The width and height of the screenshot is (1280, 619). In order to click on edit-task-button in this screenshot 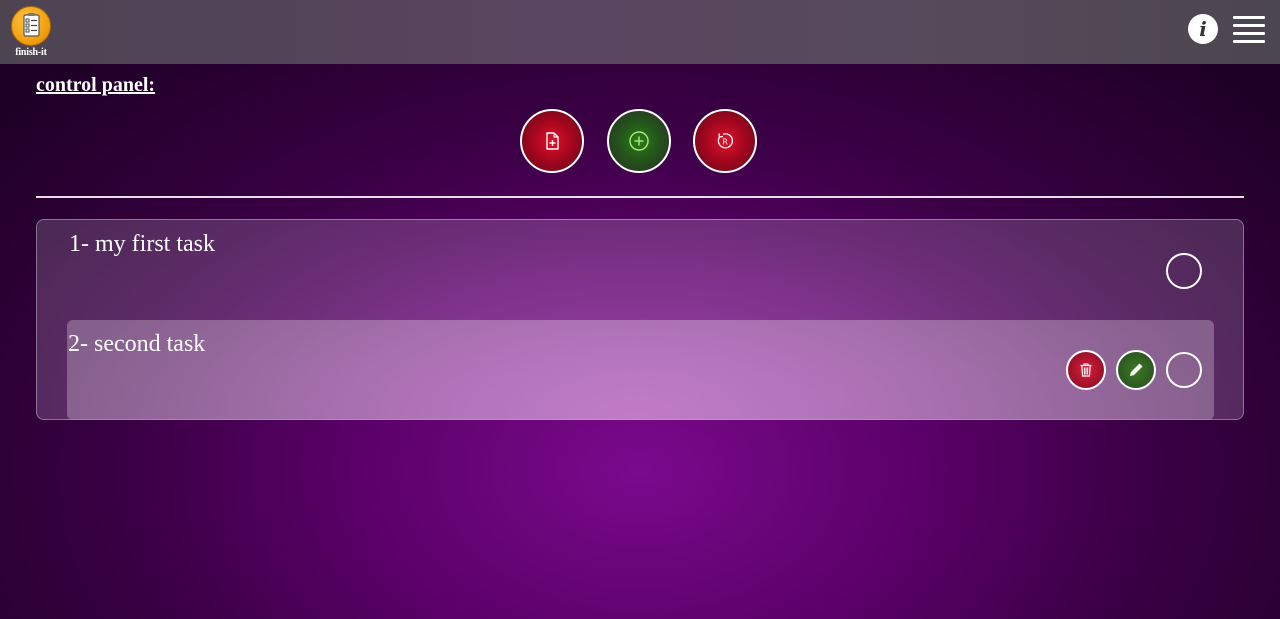, I will do `click(1136, 370)`.